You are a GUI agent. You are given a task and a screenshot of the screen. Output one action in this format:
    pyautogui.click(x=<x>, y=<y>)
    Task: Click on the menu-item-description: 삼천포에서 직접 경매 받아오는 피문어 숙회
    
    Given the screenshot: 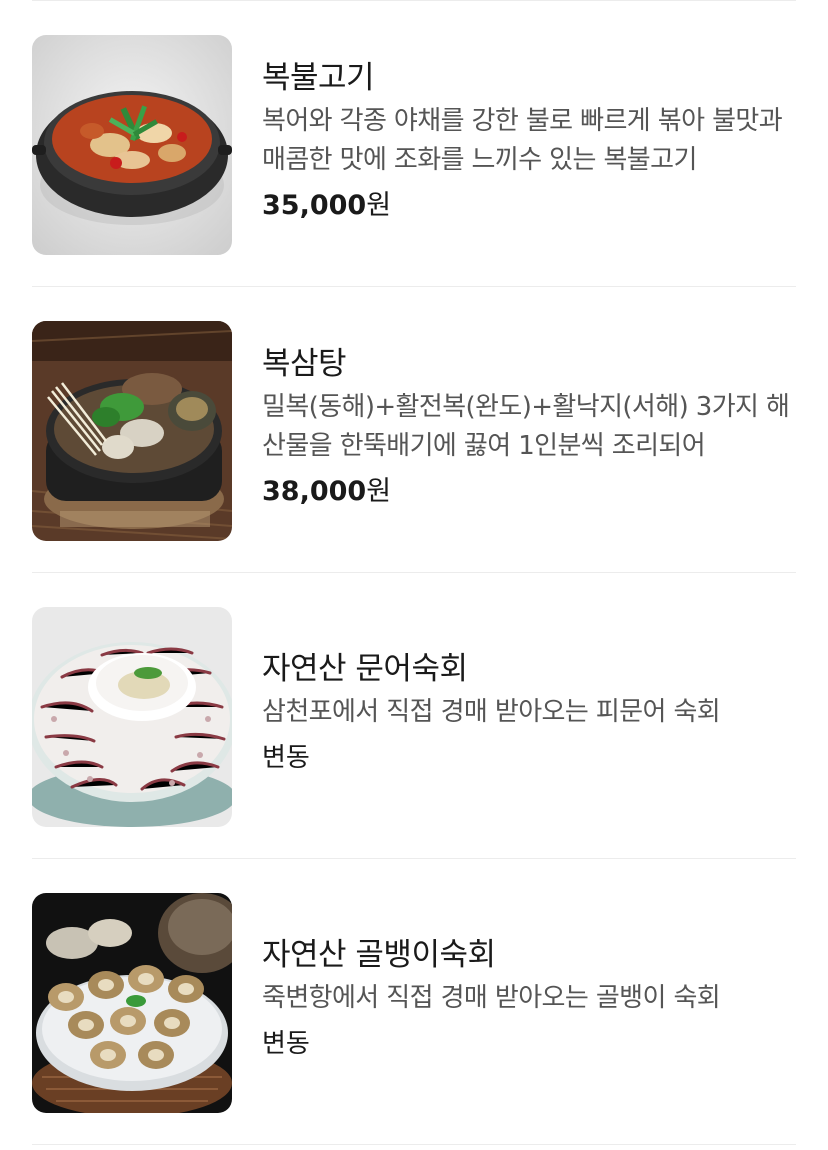 What is the action you would take?
    pyautogui.click(x=491, y=712)
    